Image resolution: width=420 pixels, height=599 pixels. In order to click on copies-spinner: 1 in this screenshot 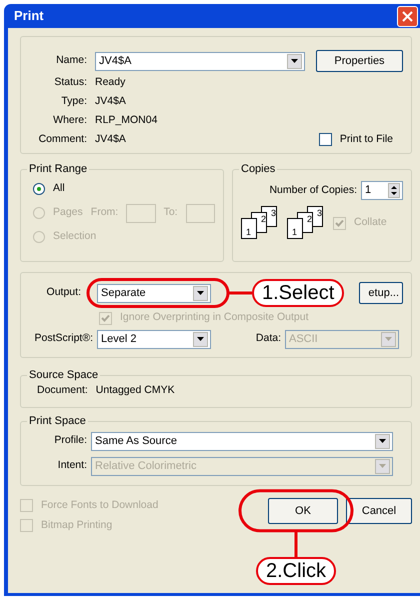, I will do `click(382, 190)`.